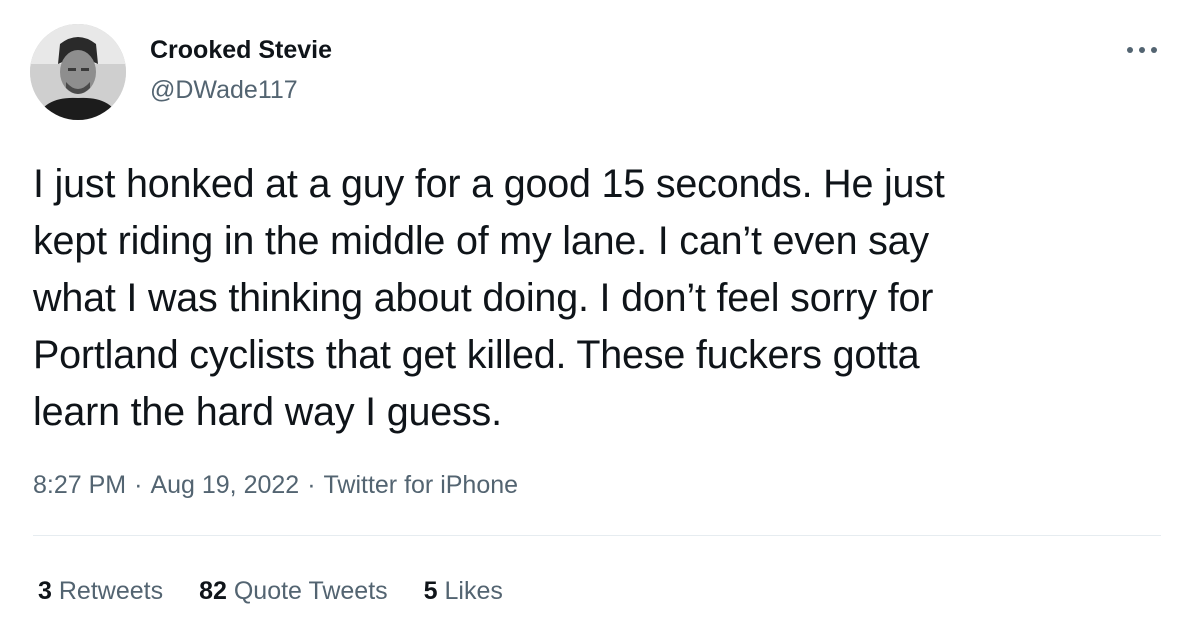  I want to click on quote-tweets-stat: 82 Quote Tweets, so click(293, 591).